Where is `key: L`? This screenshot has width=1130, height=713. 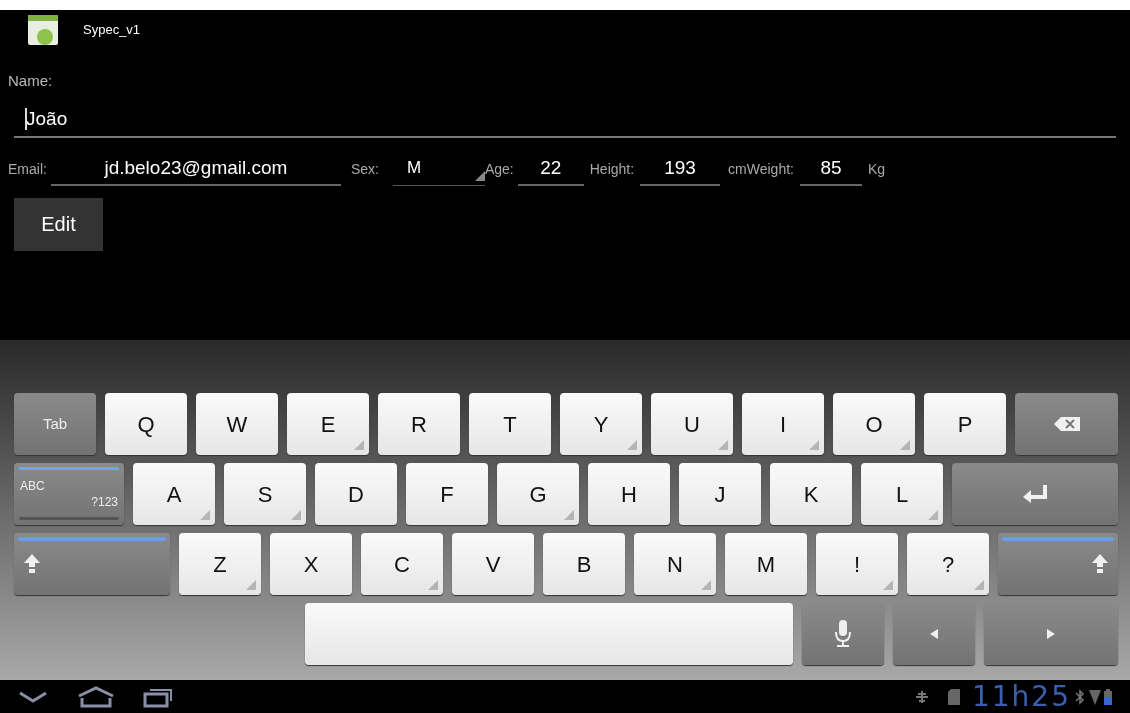 key: L is located at coordinates (902, 494).